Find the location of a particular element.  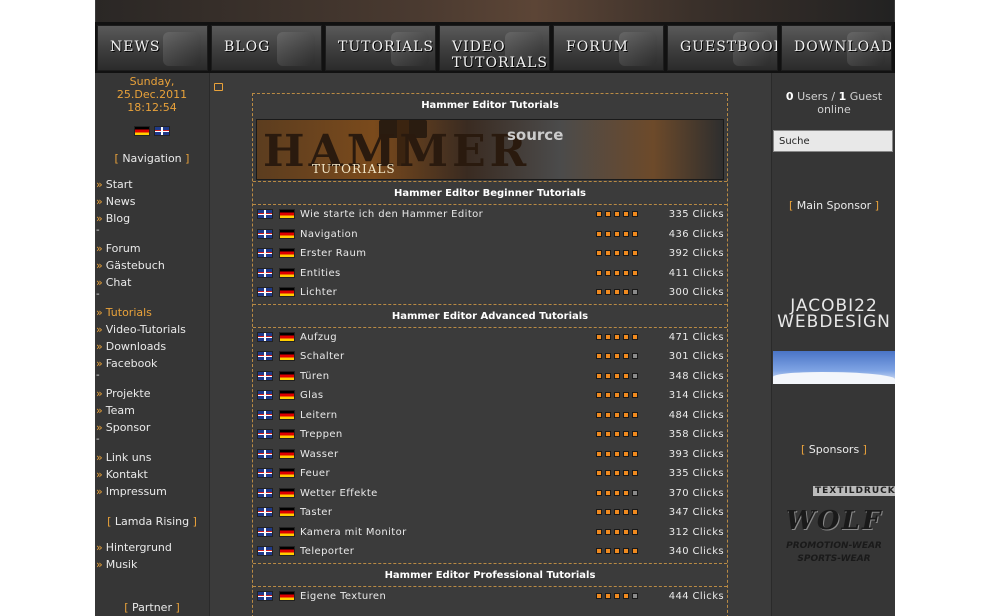

nav-link-video-tutorials: » Video-Tutorials is located at coordinates (141, 330).